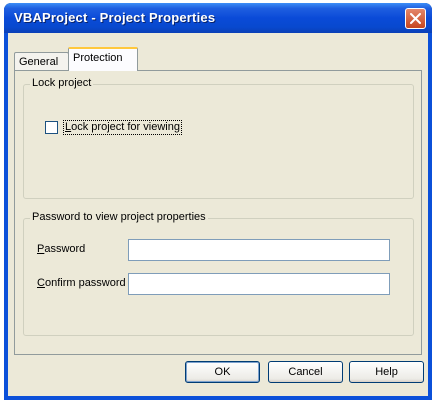 The height and width of the screenshot is (406, 439). I want to click on lock-project-legend: Lock project, so click(62, 83).